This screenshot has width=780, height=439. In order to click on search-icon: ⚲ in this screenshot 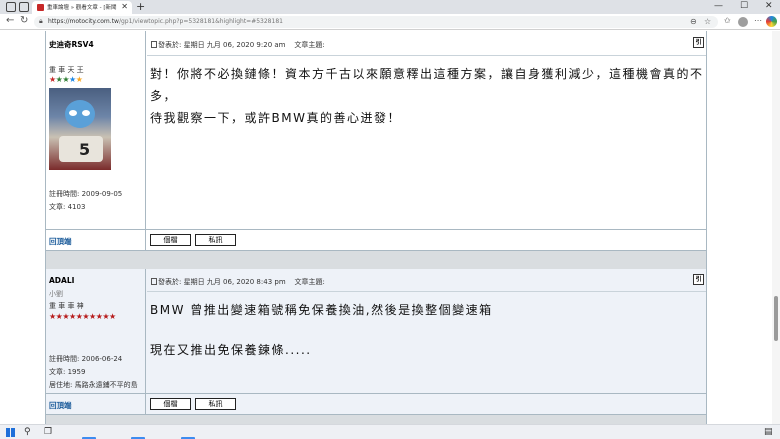, I will do `click(27, 432)`.